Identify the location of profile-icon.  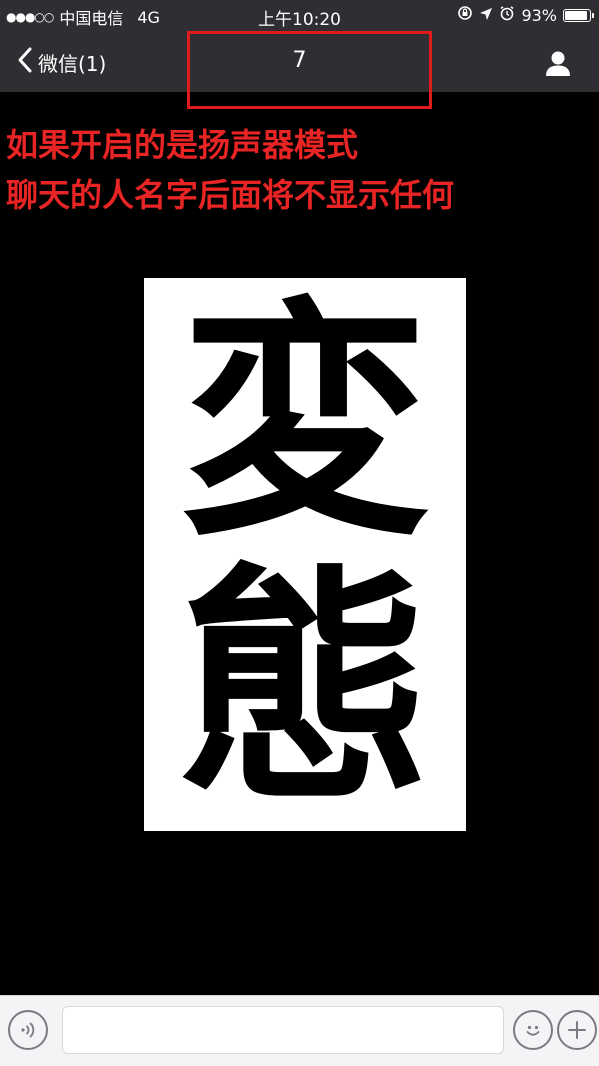
(558, 66).